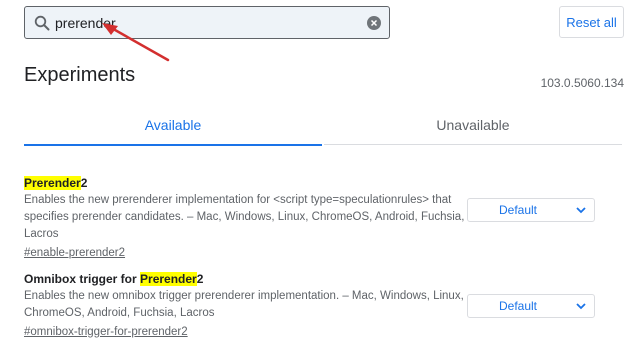  I want to click on tab-available: Available, so click(173, 129).